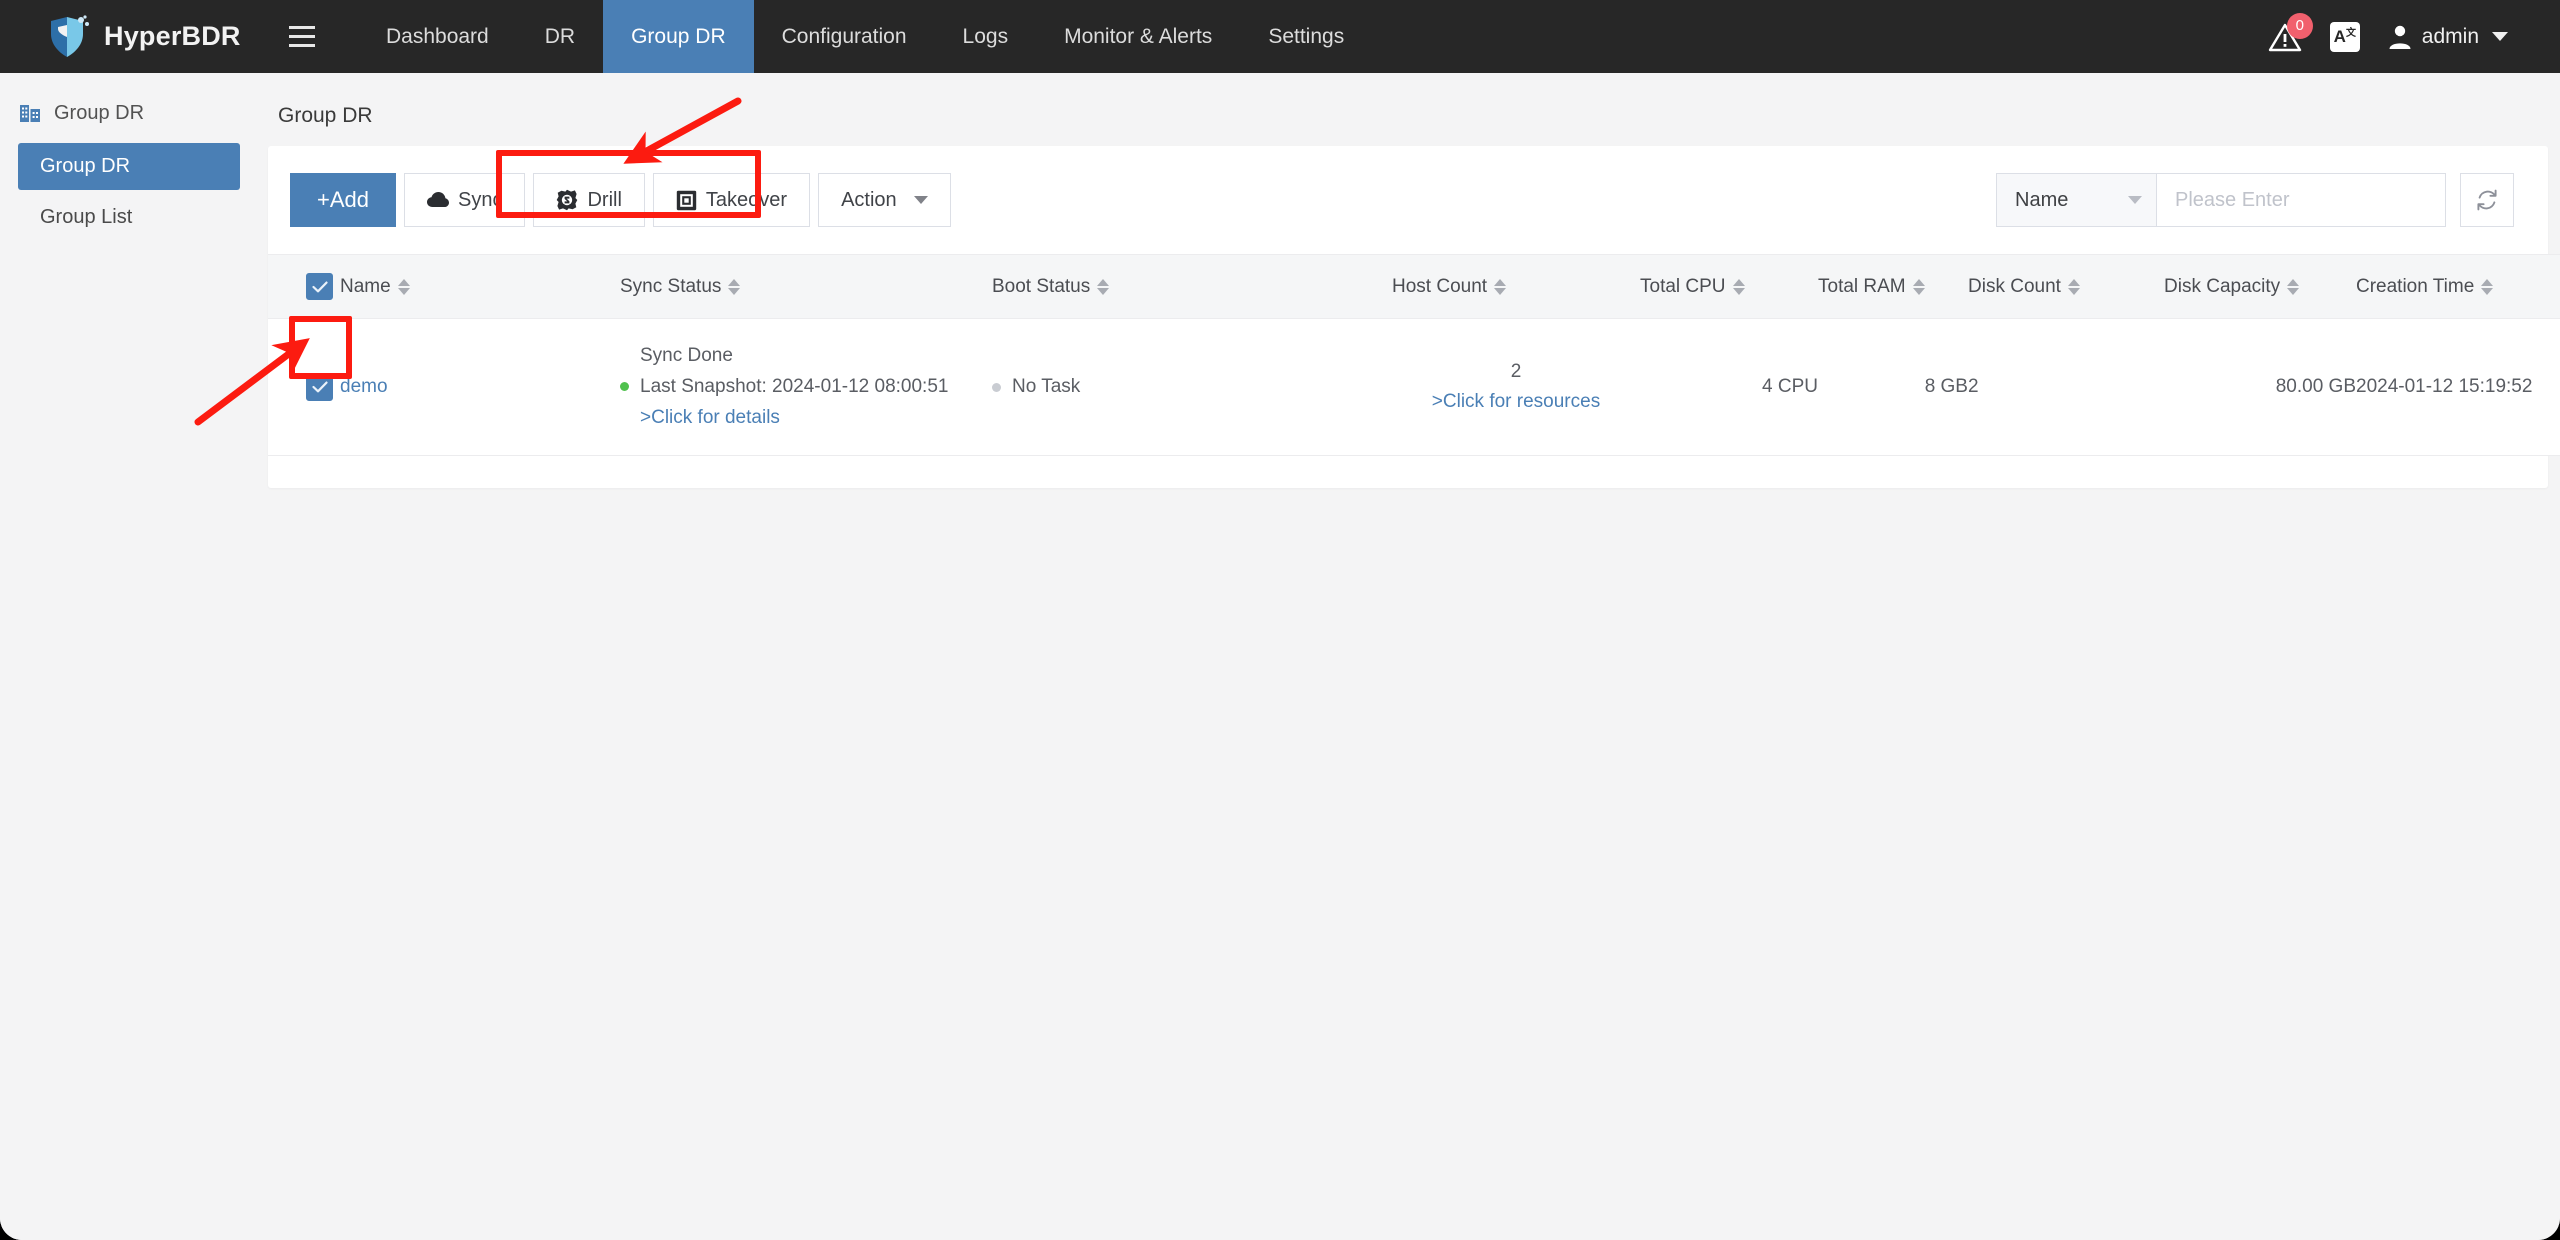  I want to click on drill-gear-icon, so click(567, 200).